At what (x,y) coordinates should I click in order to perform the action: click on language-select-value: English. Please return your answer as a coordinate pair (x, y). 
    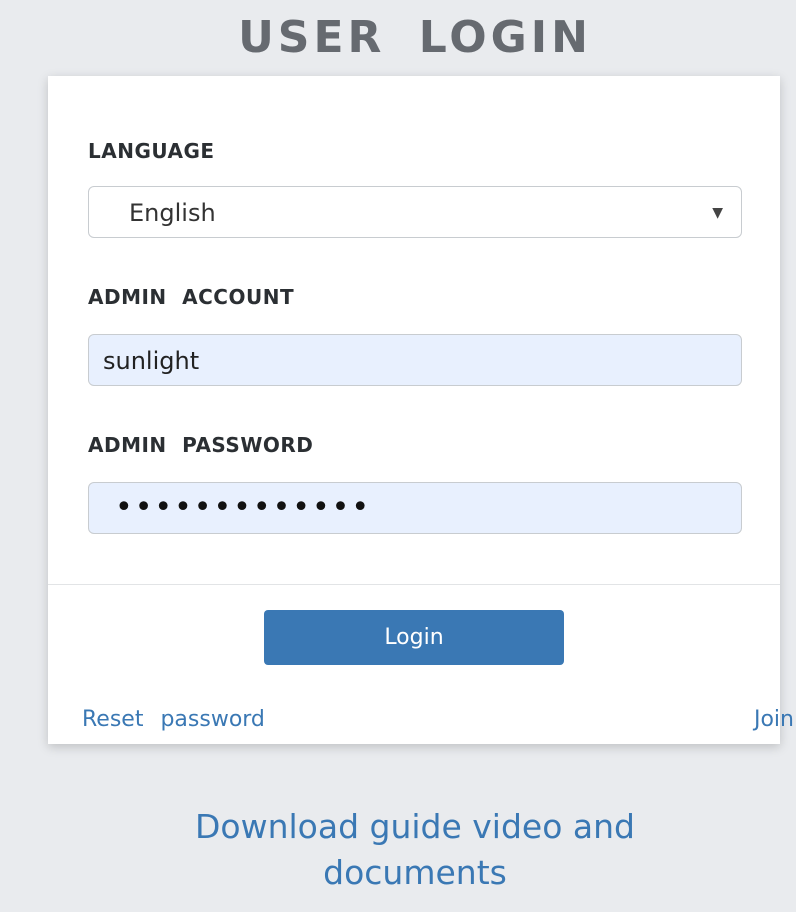
    Looking at the image, I should click on (172, 213).